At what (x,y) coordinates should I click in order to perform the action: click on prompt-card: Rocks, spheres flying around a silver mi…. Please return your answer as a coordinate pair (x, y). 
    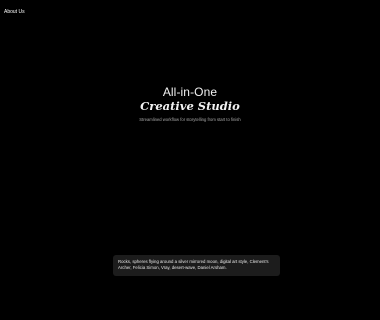
    Looking at the image, I should click on (196, 265).